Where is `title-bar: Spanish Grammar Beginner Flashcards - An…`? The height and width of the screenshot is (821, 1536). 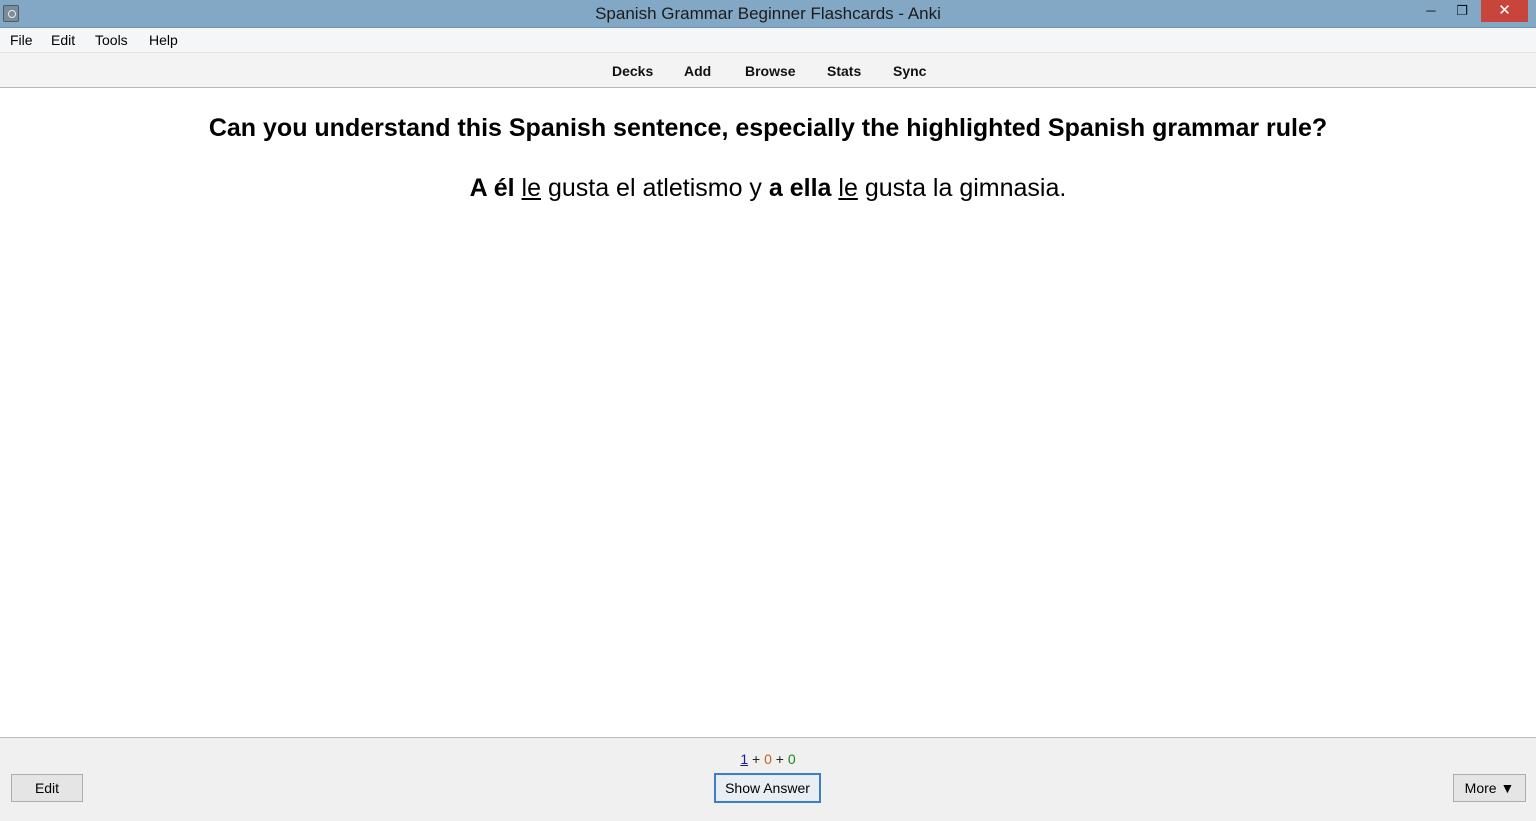
title-bar: Spanish Grammar Beginner Flashcards - An… is located at coordinates (768, 14).